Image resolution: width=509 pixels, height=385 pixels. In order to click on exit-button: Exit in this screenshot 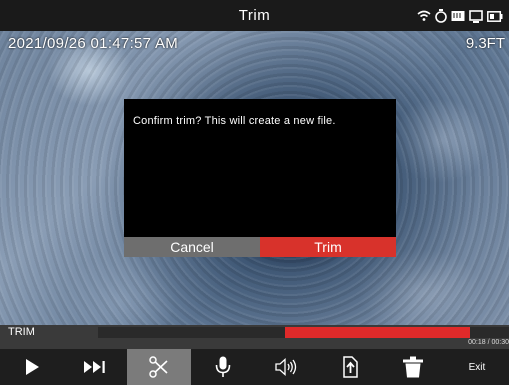, I will do `click(477, 367)`.